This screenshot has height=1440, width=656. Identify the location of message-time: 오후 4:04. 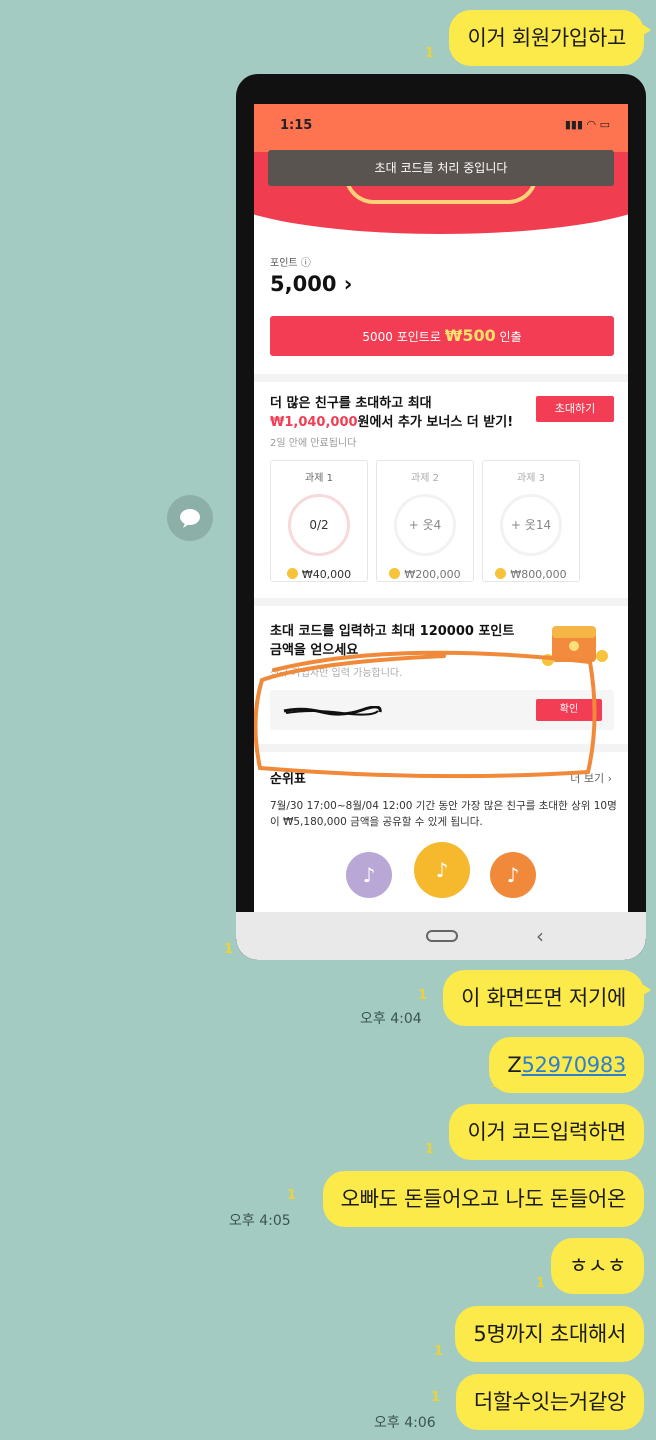
(391, 1019).